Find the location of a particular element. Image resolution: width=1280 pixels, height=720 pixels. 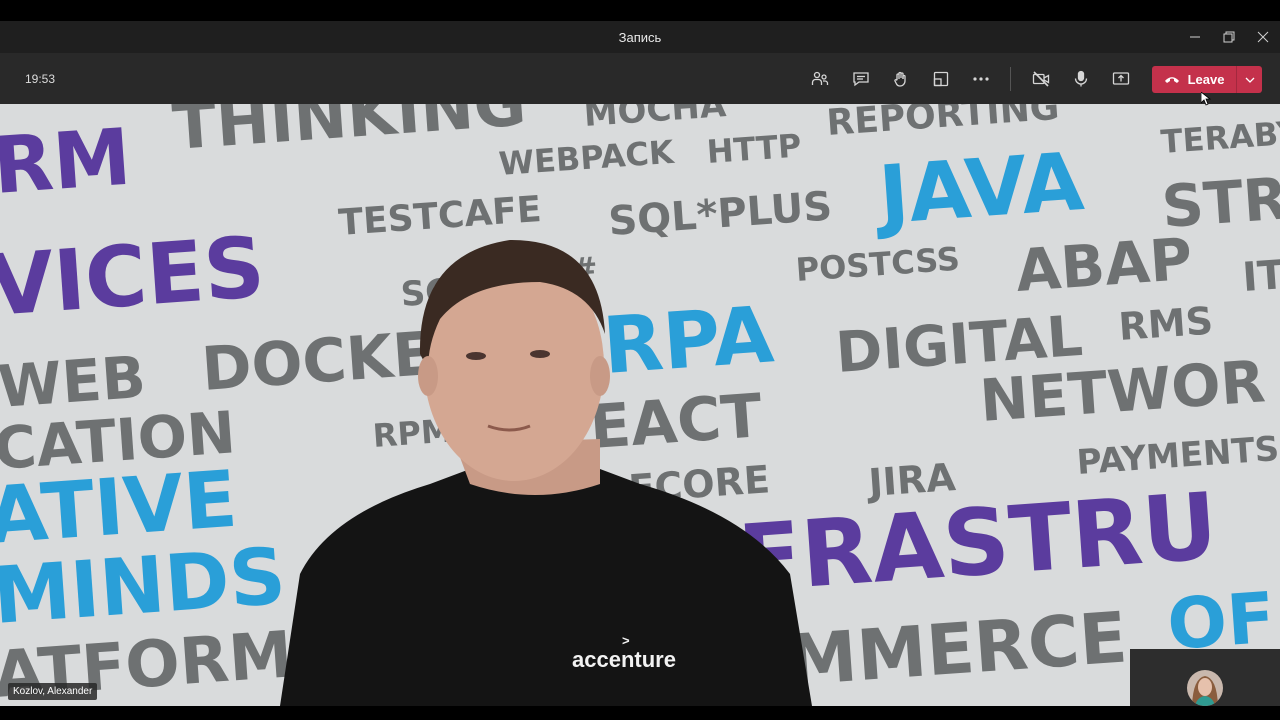

presenter-eye-right is located at coordinates (540, 354).